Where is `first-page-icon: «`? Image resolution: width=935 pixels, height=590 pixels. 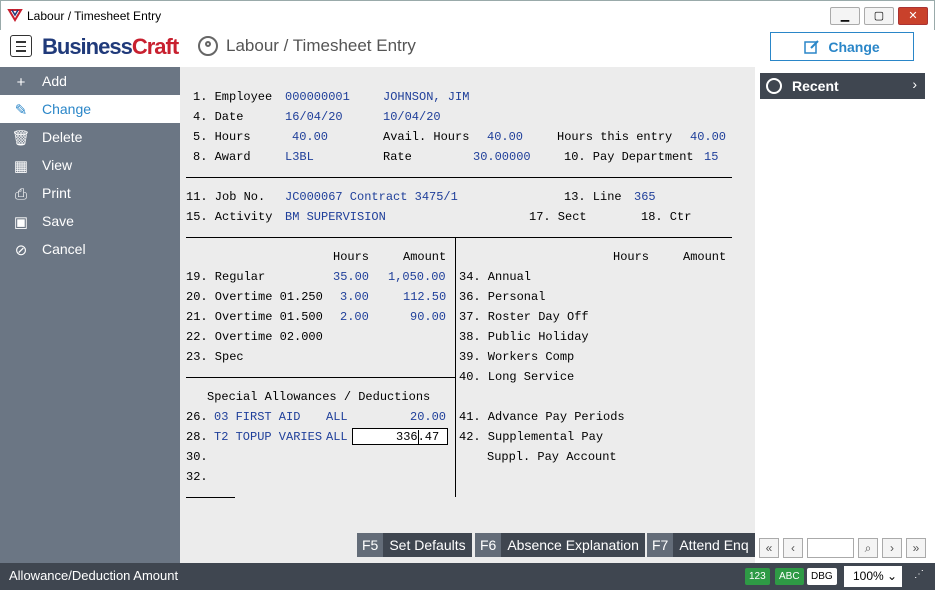 first-page-icon: « is located at coordinates (769, 548).